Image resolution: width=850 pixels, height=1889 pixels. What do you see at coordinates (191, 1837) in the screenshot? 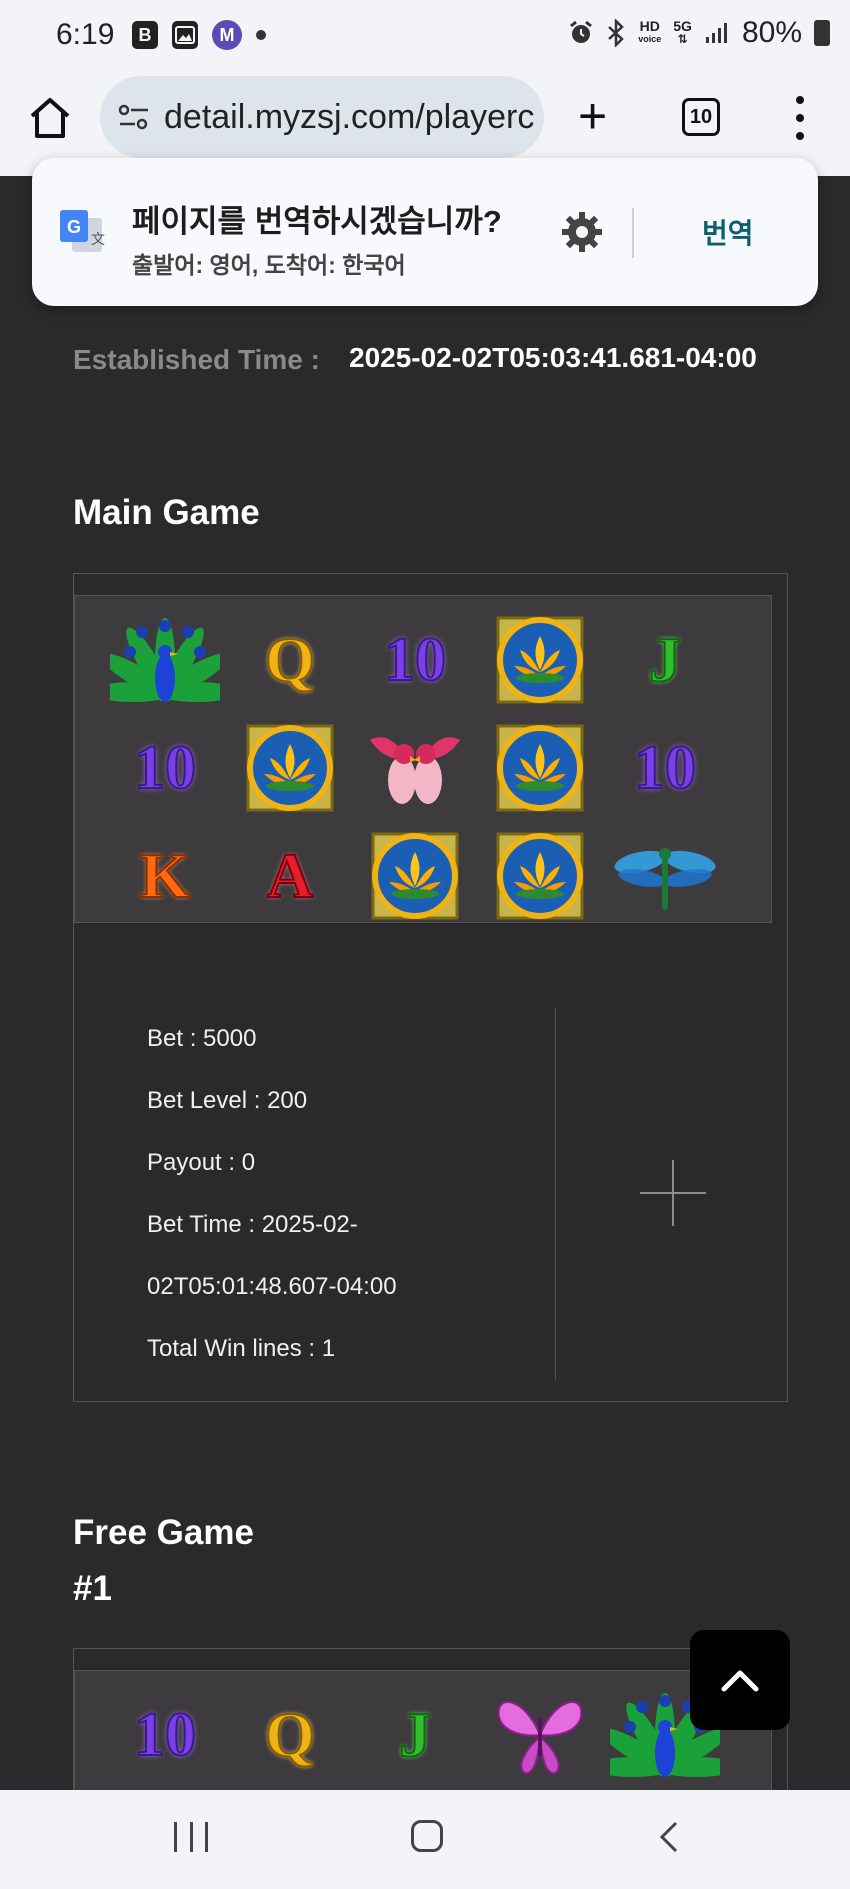
I see `recent-apps-icon` at bounding box center [191, 1837].